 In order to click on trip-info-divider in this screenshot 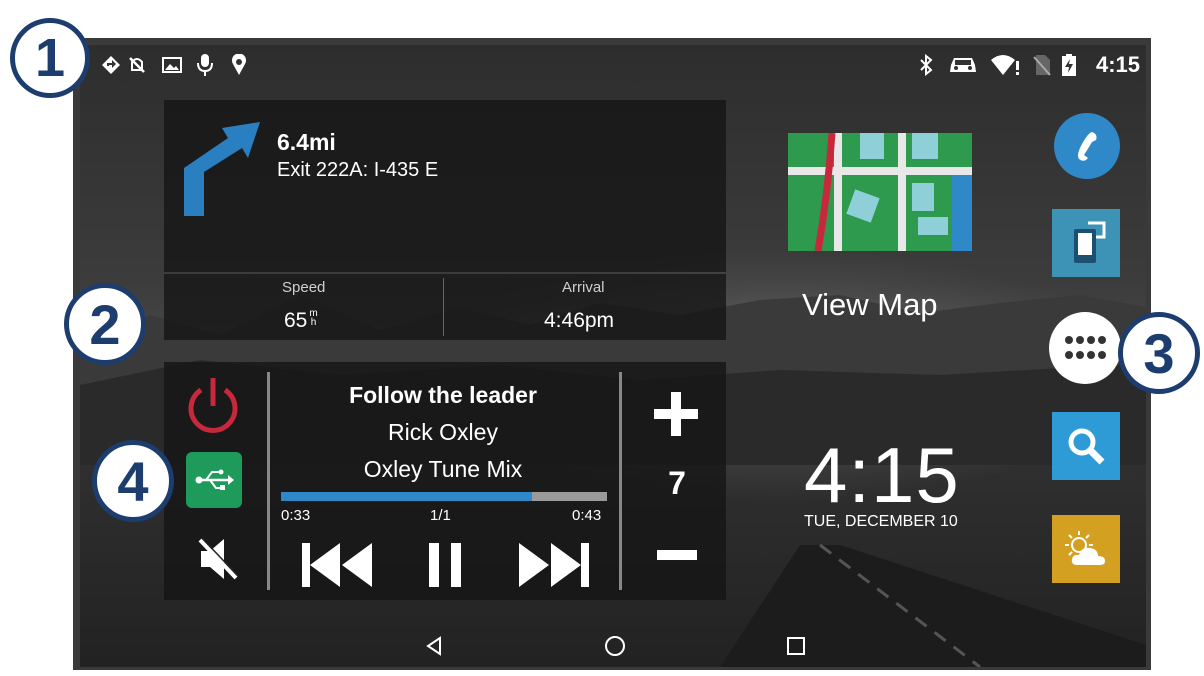, I will do `click(443, 307)`.